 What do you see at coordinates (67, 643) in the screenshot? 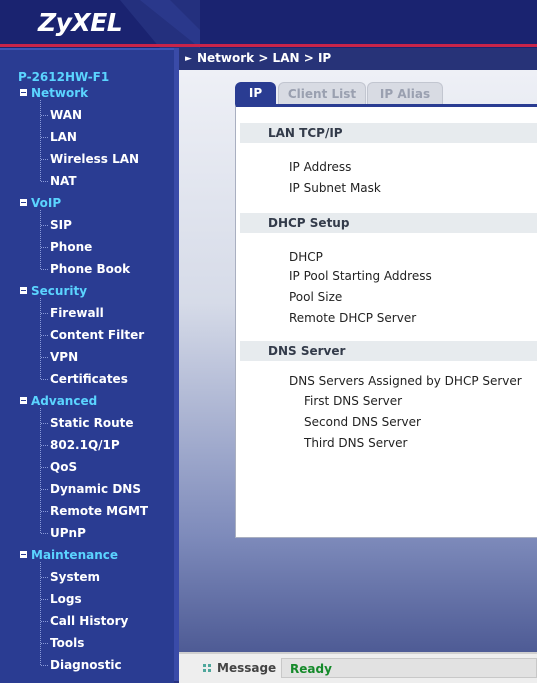
I see `nav-item-tools: Tools` at bounding box center [67, 643].